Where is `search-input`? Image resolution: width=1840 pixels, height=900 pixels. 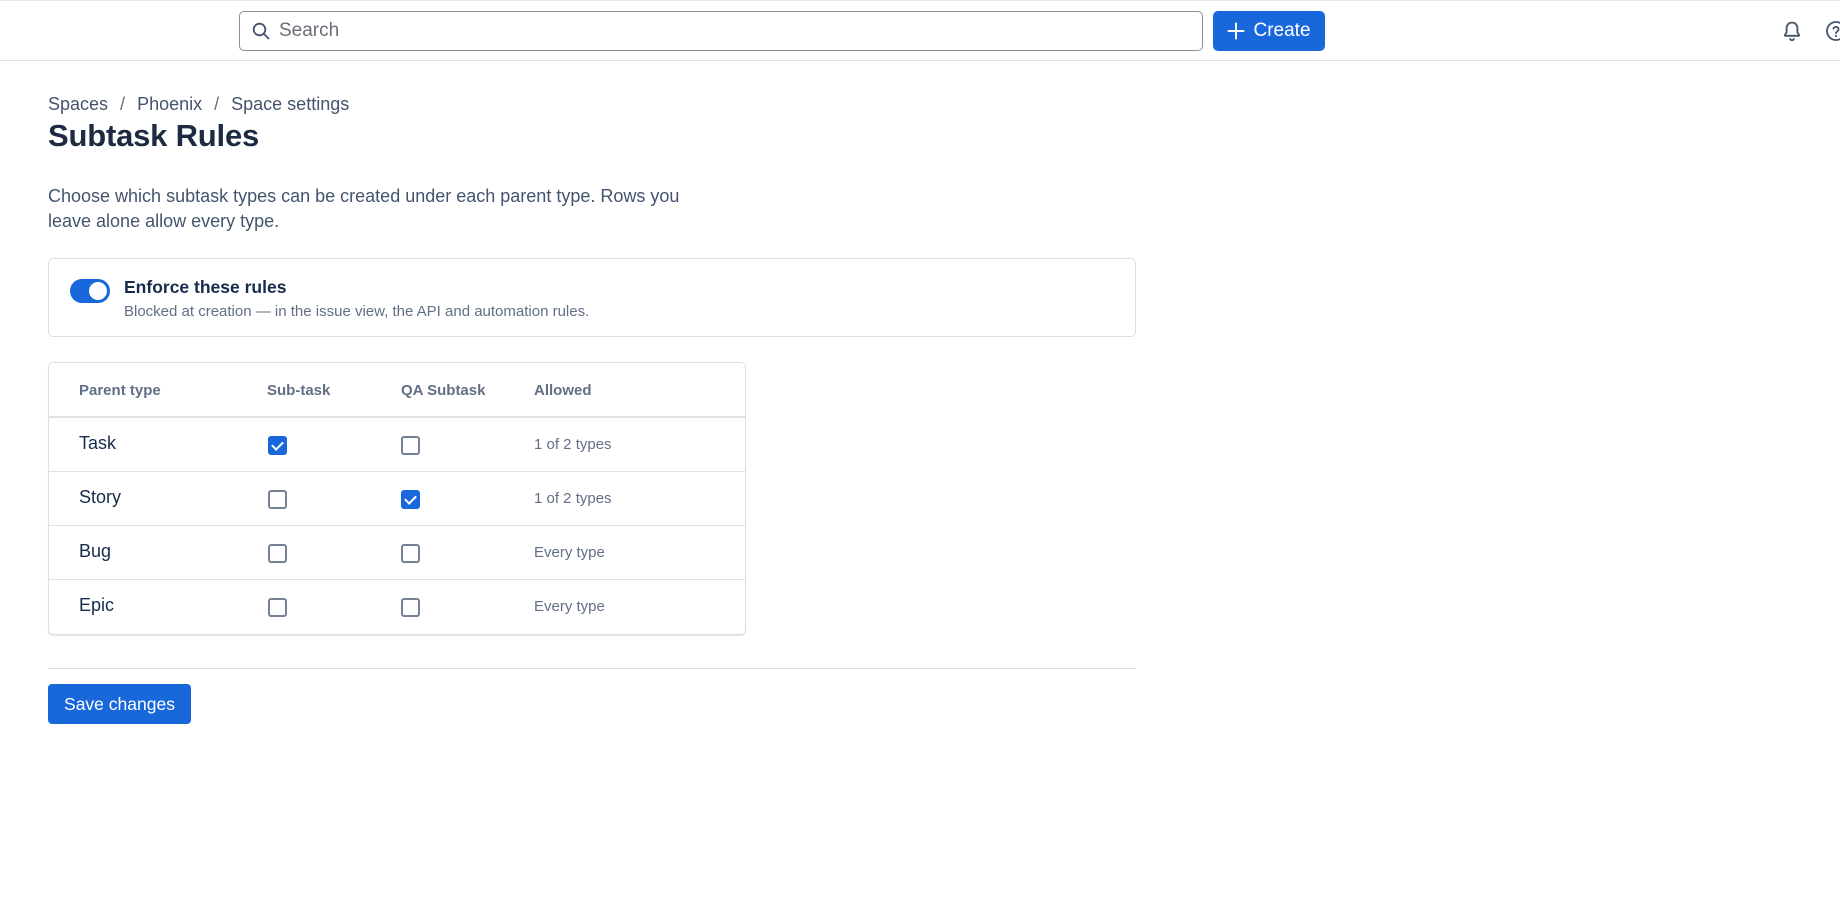
search-input is located at coordinates (719, 31).